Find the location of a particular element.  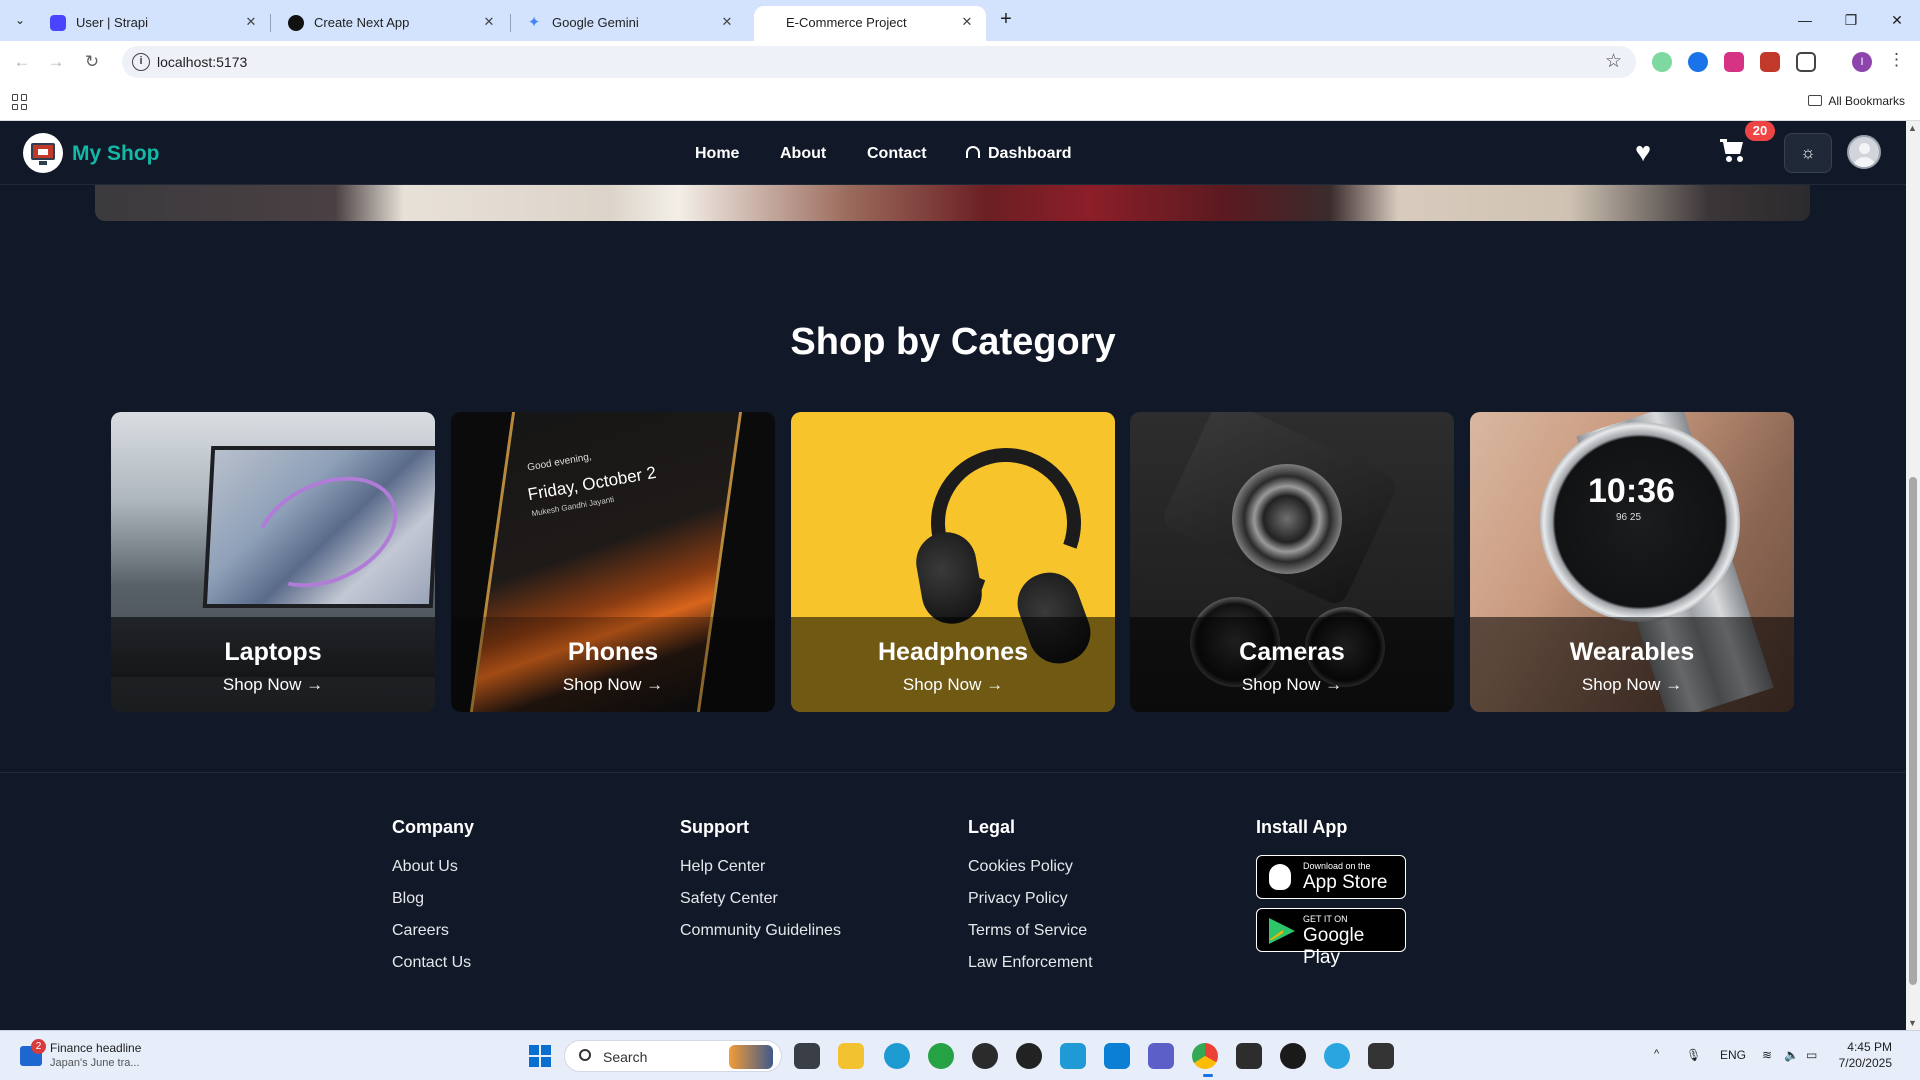

minimize-button: — is located at coordinates (1805, 20).